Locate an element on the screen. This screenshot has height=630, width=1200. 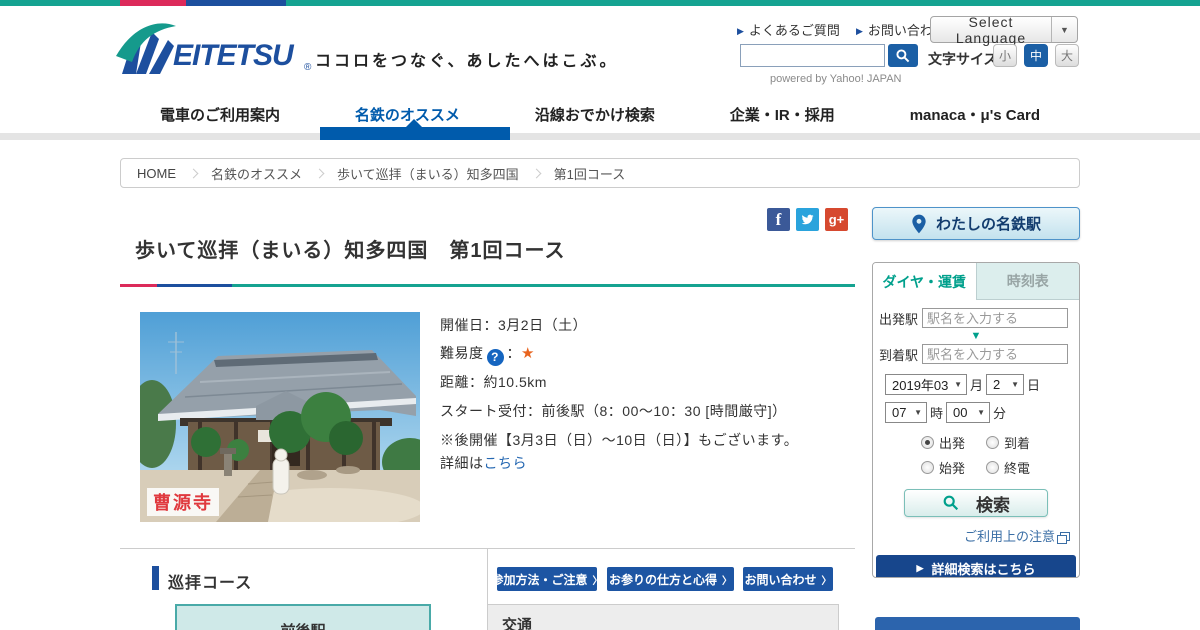
facebook-icon: f is located at coordinates (778, 219).